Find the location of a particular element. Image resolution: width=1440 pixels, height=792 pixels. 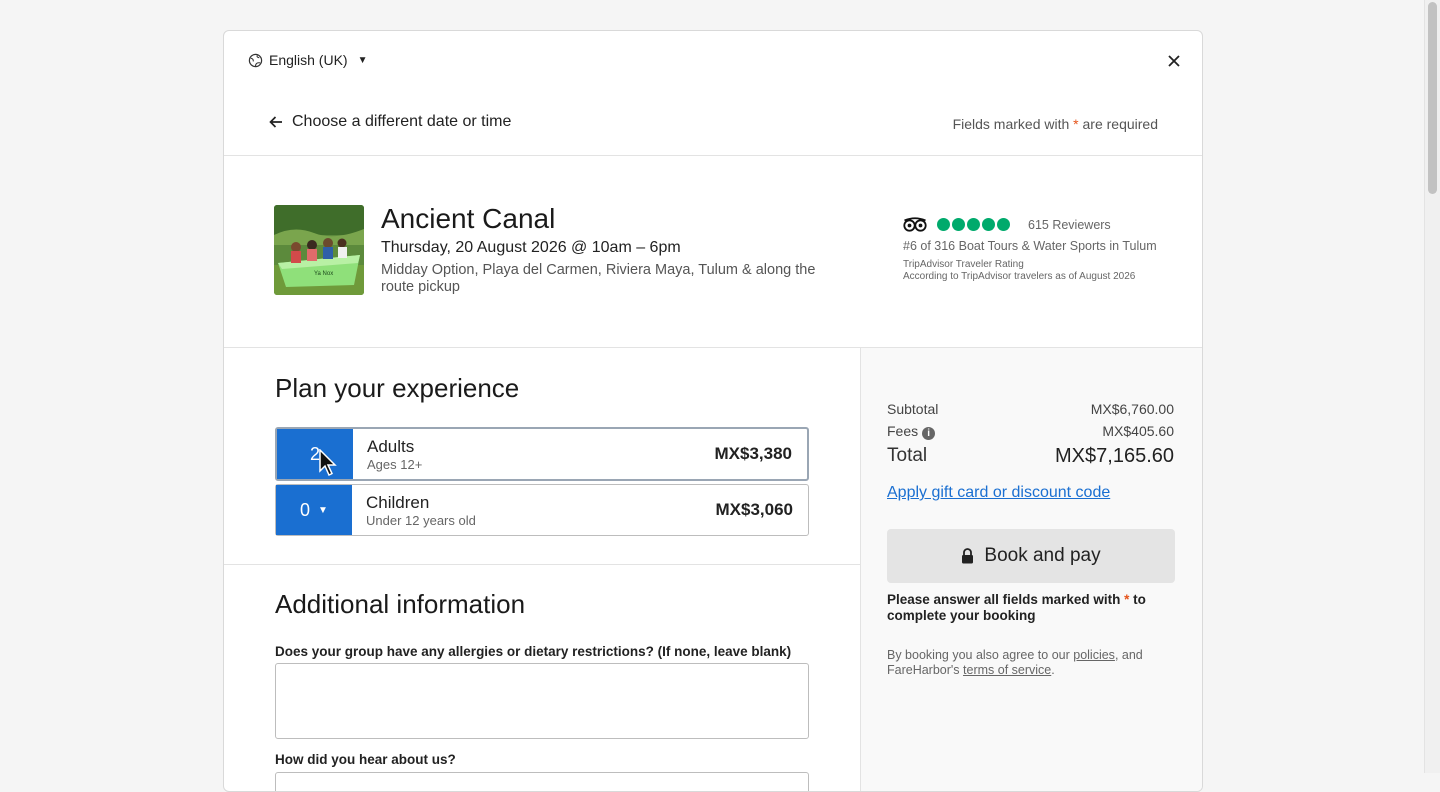

globe-icon is located at coordinates (255, 60).